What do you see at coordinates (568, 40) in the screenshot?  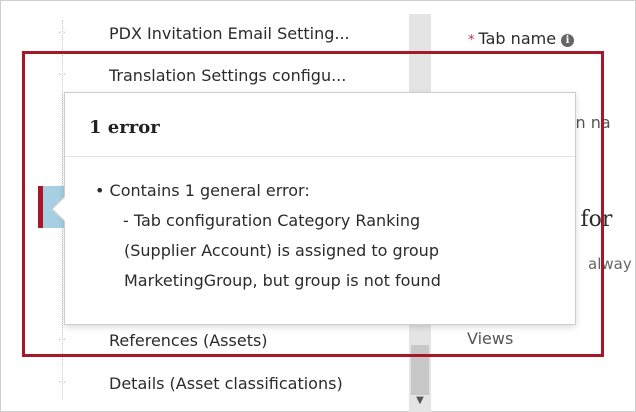 I see `info-icon: i` at bounding box center [568, 40].